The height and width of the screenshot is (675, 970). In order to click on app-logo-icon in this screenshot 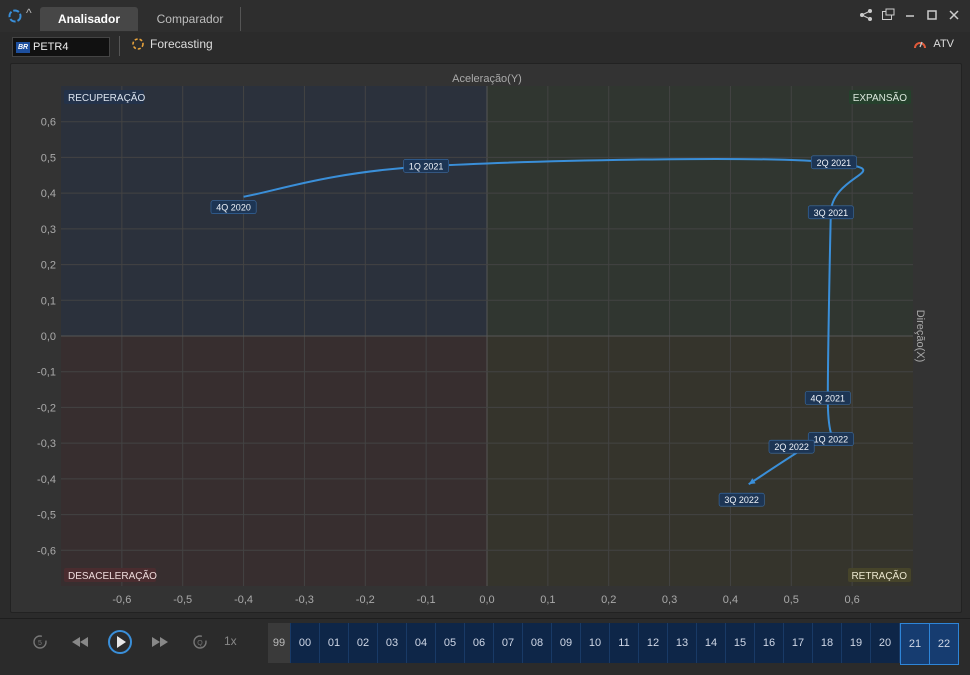, I will do `click(15, 16)`.